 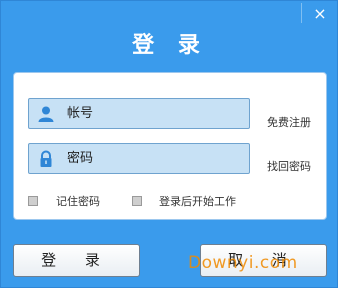 I want to click on watermark-logo: Downyi.com, so click(x=243, y=263).